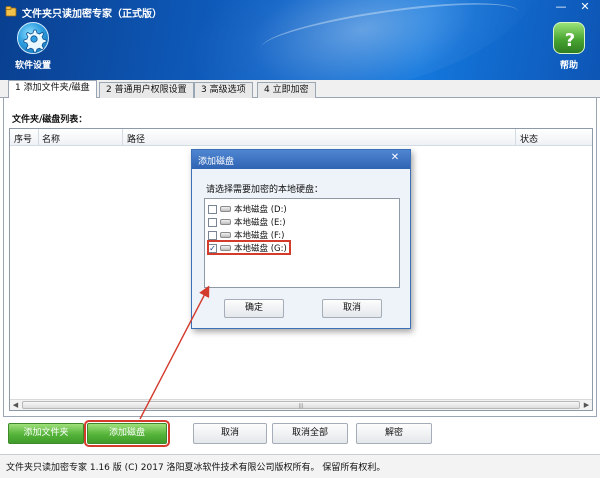  I want to click on drive-item-e: 本地磁盘 (E:), so click(247, 222).